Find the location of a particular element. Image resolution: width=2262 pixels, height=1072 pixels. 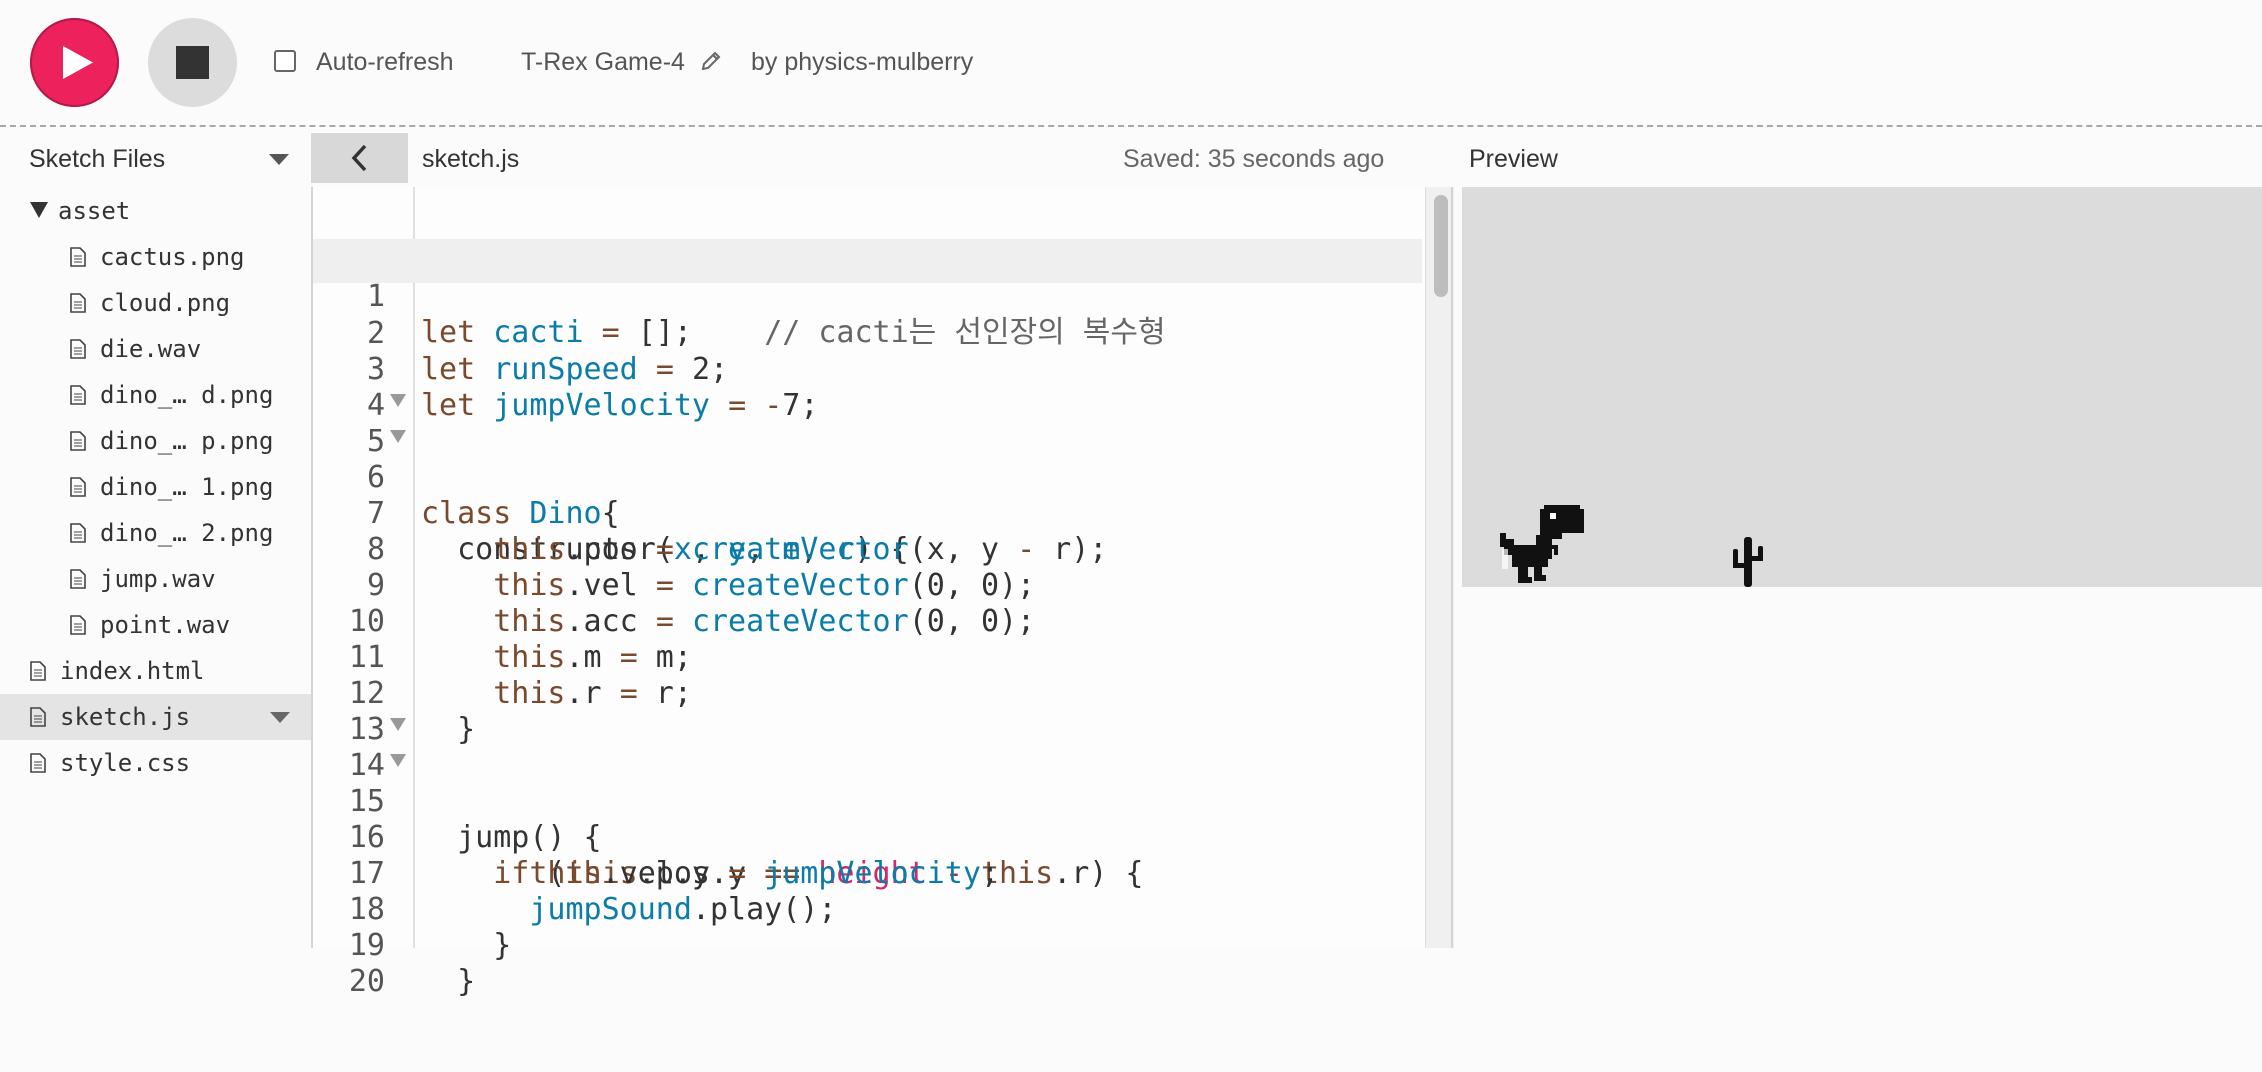

sketch-files-label: Sketch Files is located at coordinates (97, 159).